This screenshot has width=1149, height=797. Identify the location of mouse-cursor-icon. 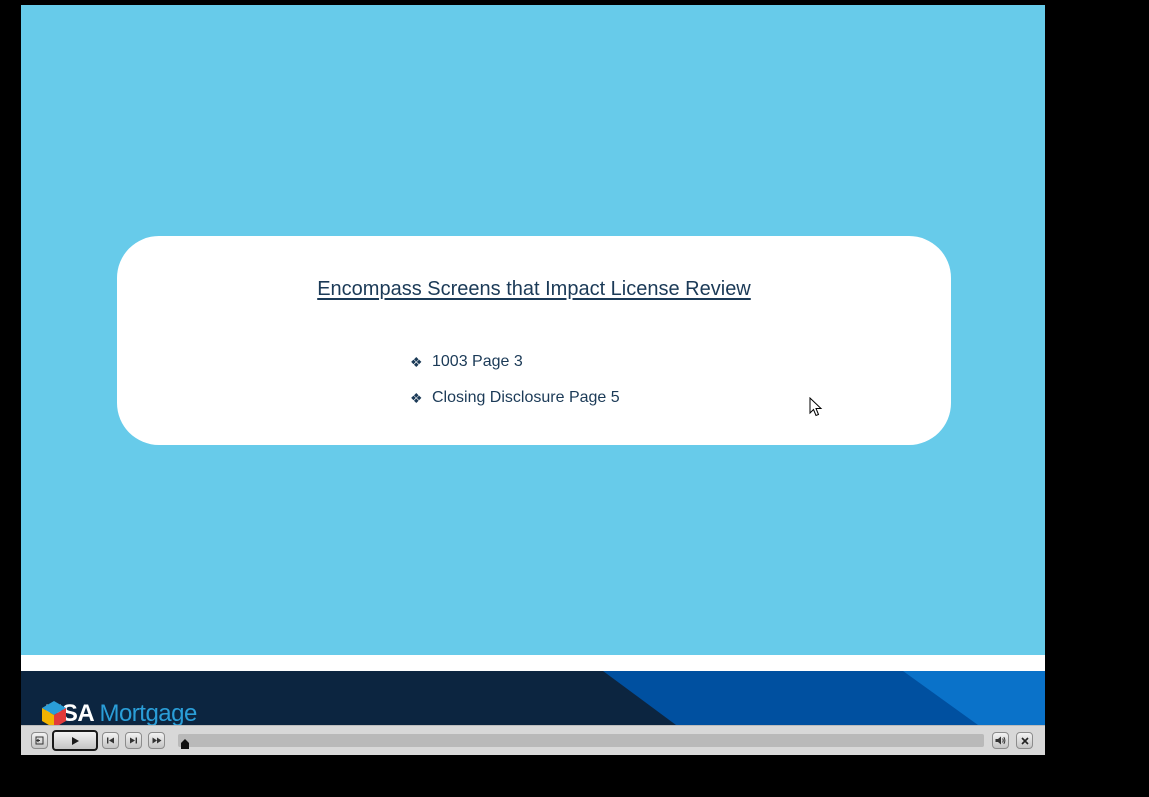
(816, 407).